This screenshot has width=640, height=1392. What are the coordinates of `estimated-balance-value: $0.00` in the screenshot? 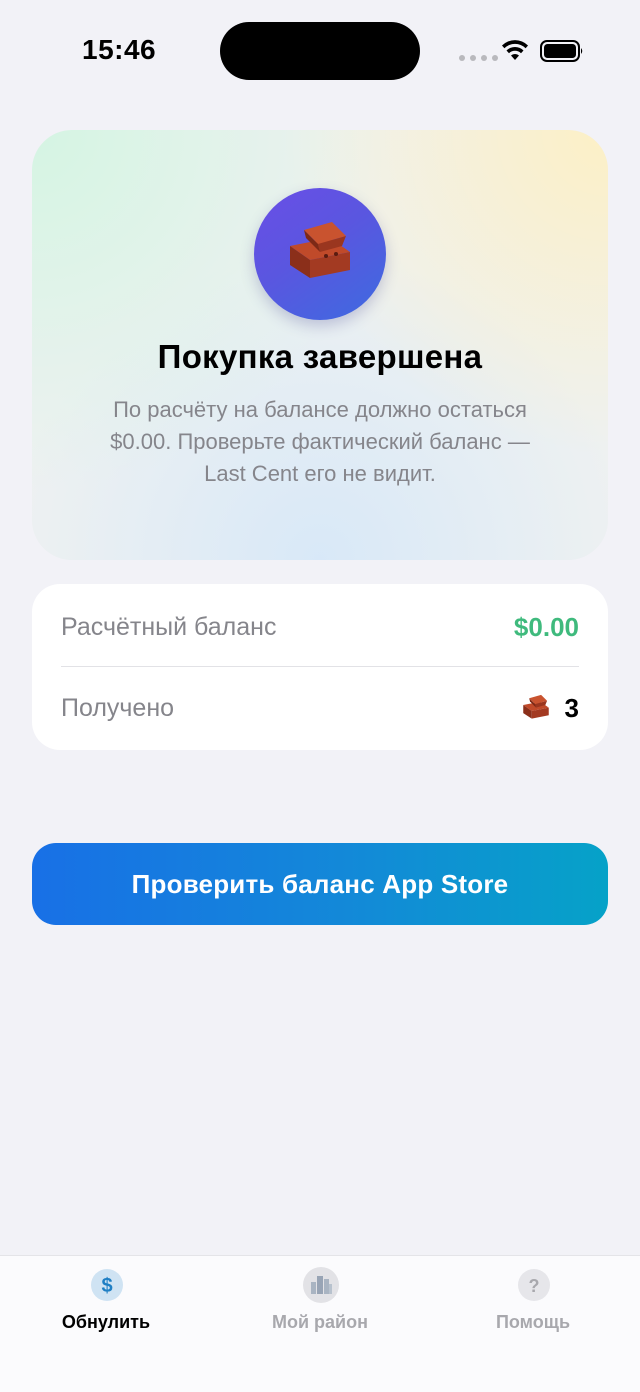 It's located at (546, 626).